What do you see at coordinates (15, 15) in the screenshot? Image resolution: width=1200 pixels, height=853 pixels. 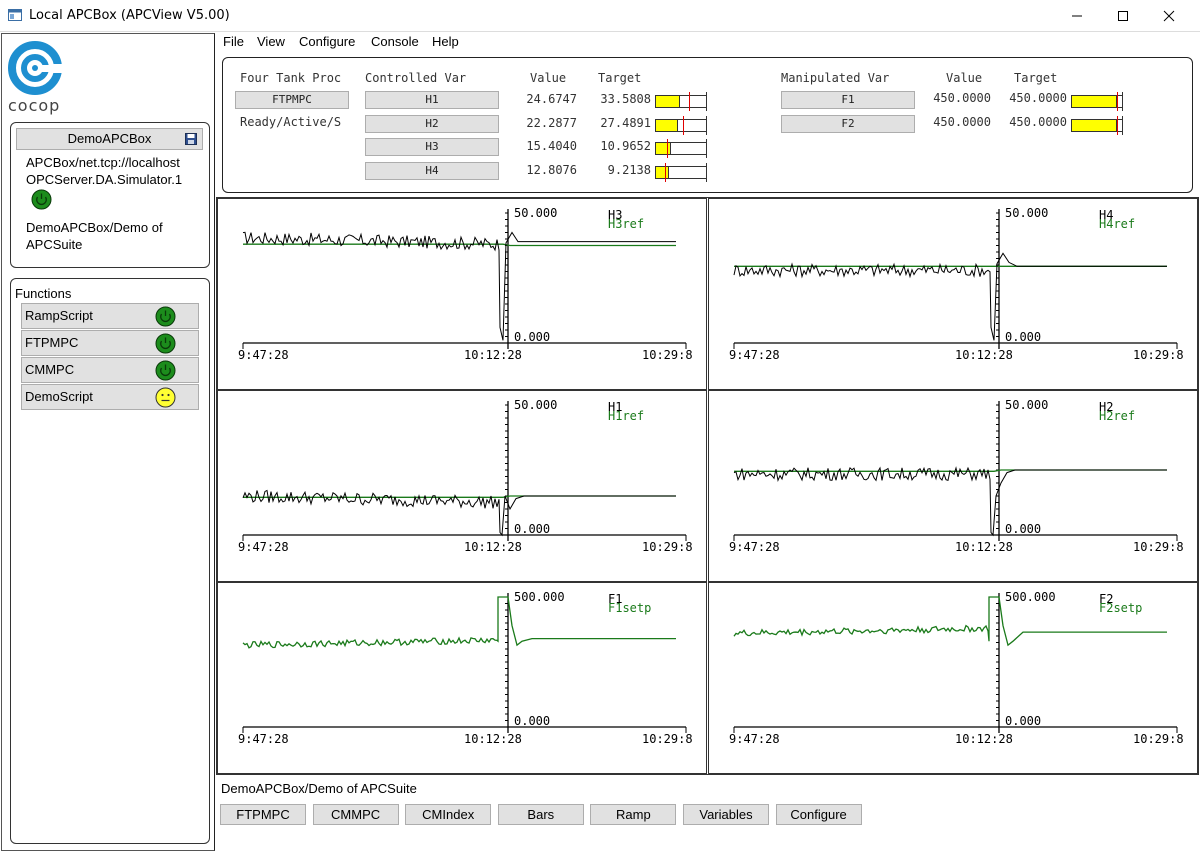 I see `app-icon` at bounding box center [15, 15].